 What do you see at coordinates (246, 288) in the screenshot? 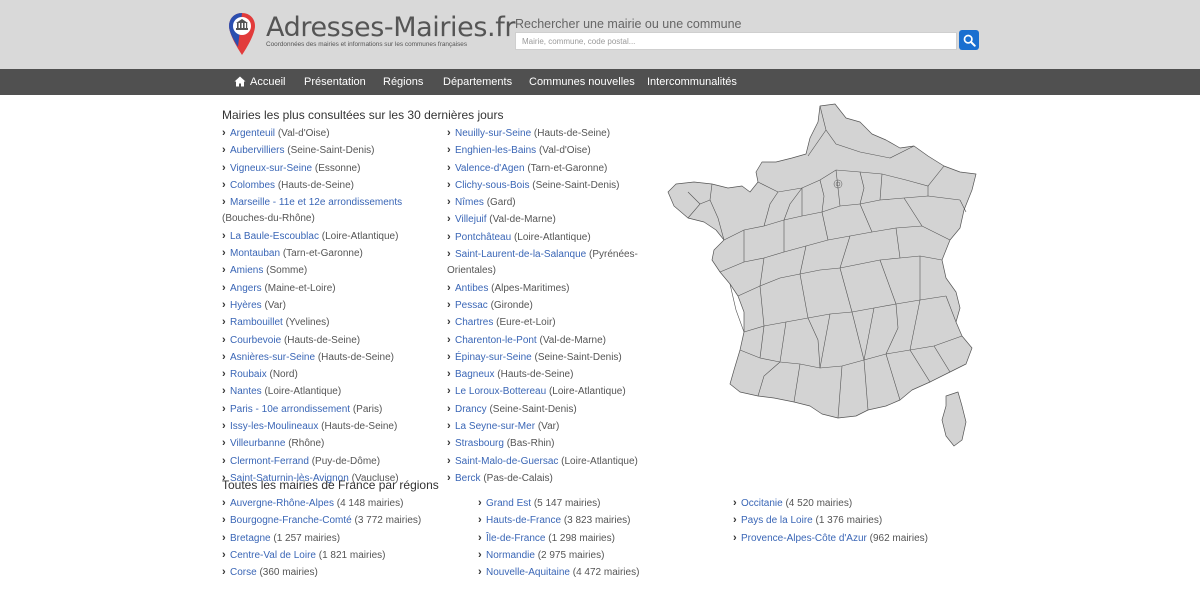
I see `mairie-link: Angers` at bounding box center [246, 288].